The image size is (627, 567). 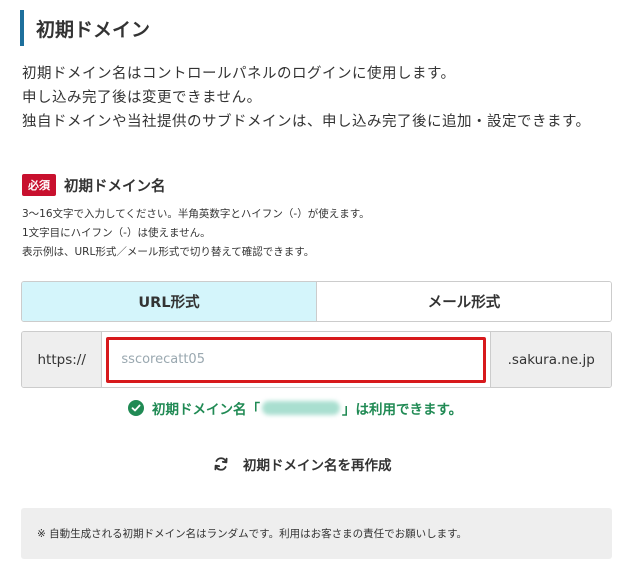 What do you see at coordinates (168, 252) in the screenshot?
I see `help-line: 表示例は、URL形式／メール形式で切り替えて確認できます。` at bounding box center [168, 252].